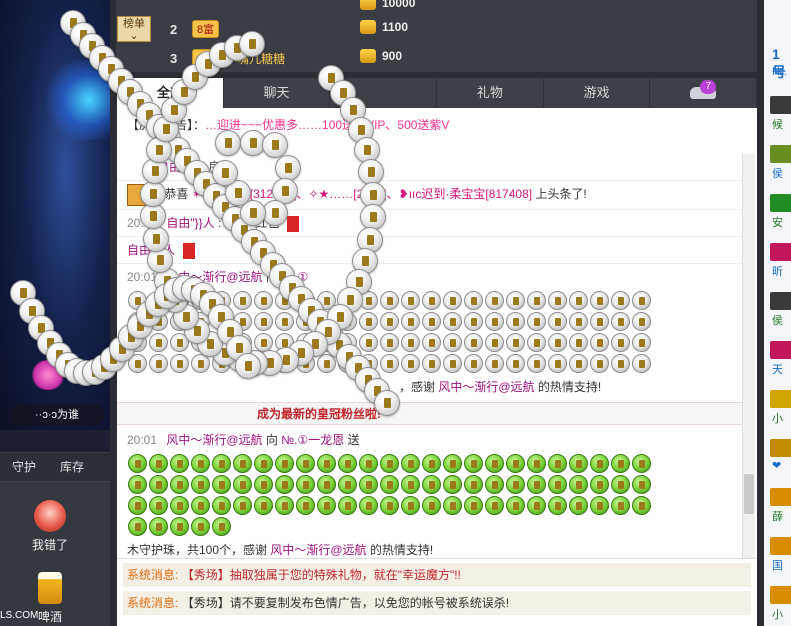  I want to click on gift-sorry: 我错了, so click(50, 526).